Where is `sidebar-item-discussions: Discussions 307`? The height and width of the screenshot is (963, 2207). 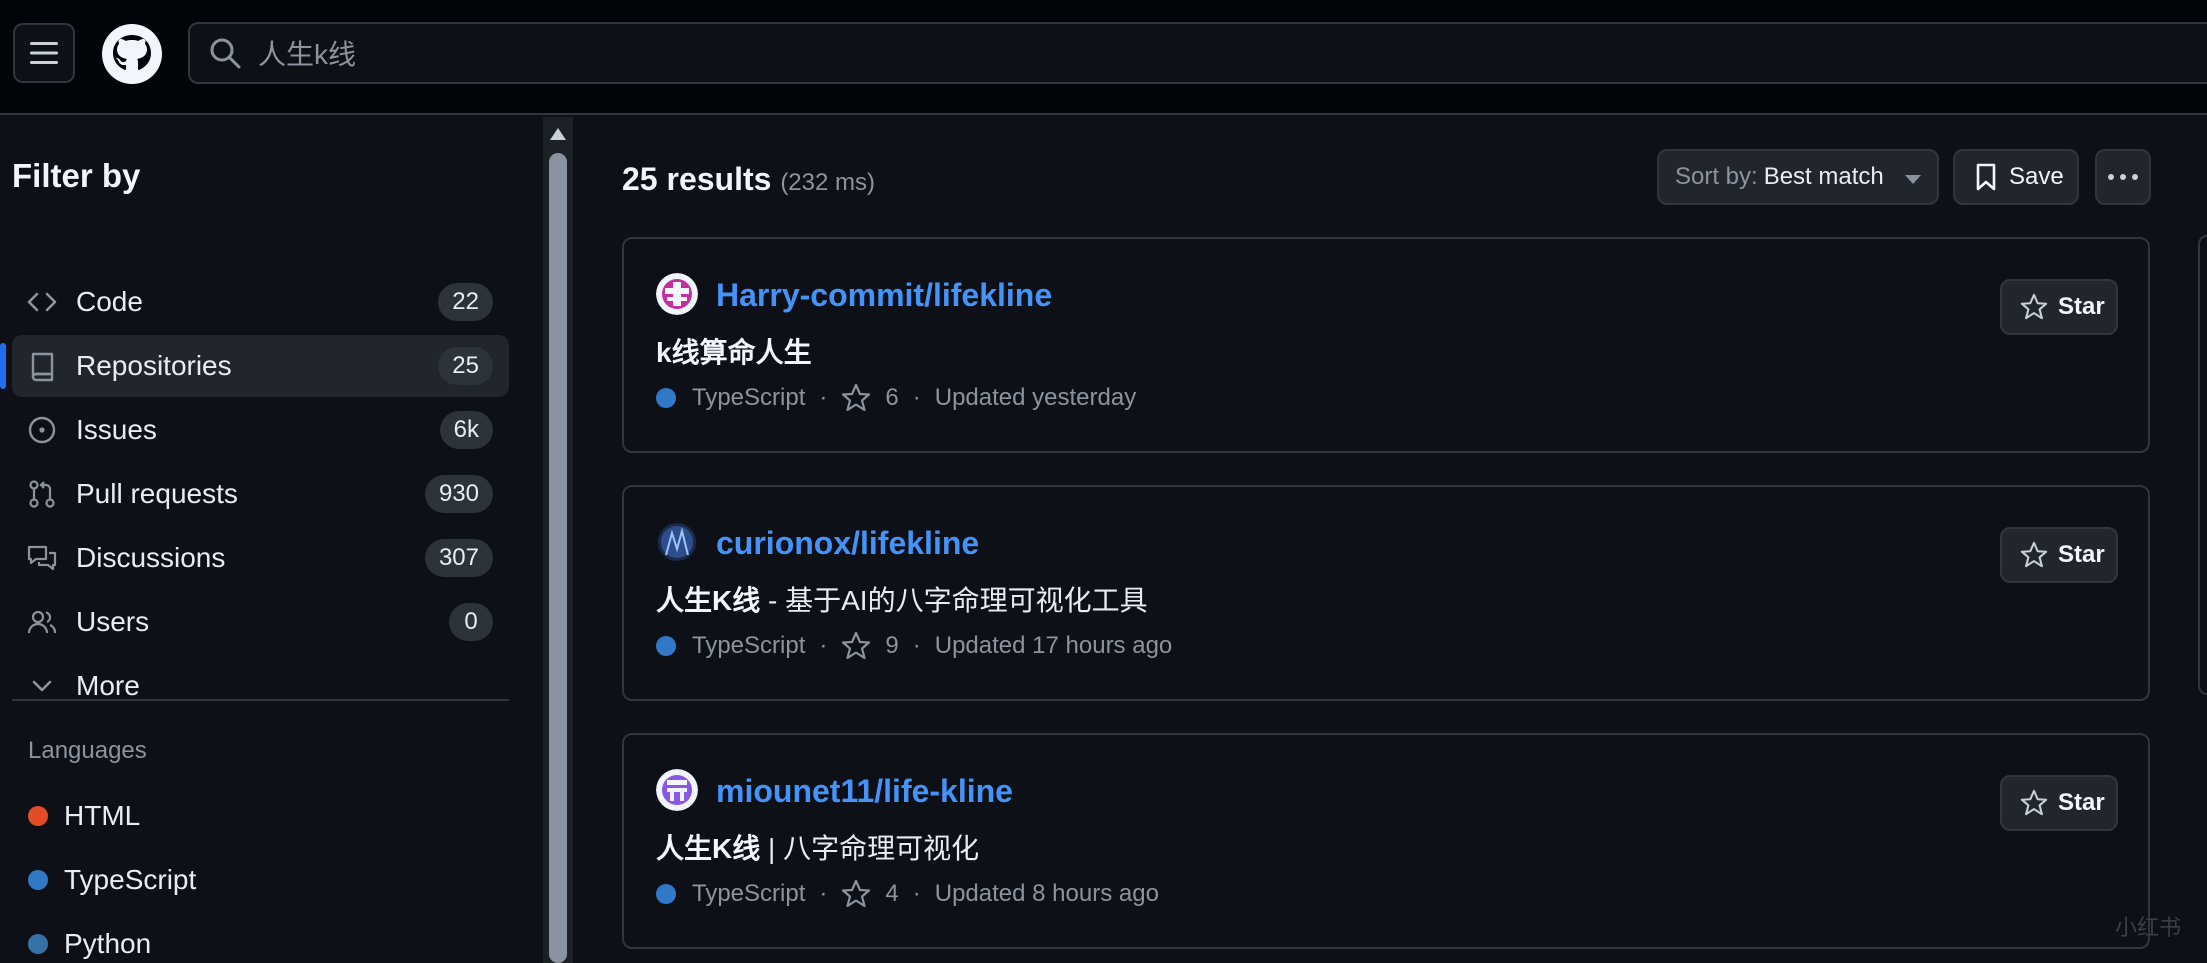
sidebar-item-discussions: Discussions 307 is located at coordinates (260, 558).